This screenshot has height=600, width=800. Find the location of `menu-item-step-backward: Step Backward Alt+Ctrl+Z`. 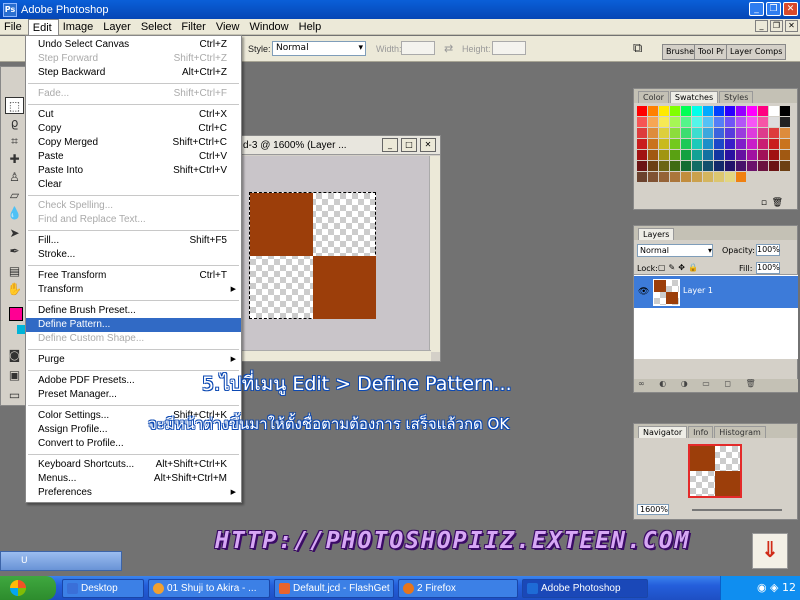

menu-item-step-backward: Step Backward Alt+Ctrl+Z is located at coordinates (133, 73).